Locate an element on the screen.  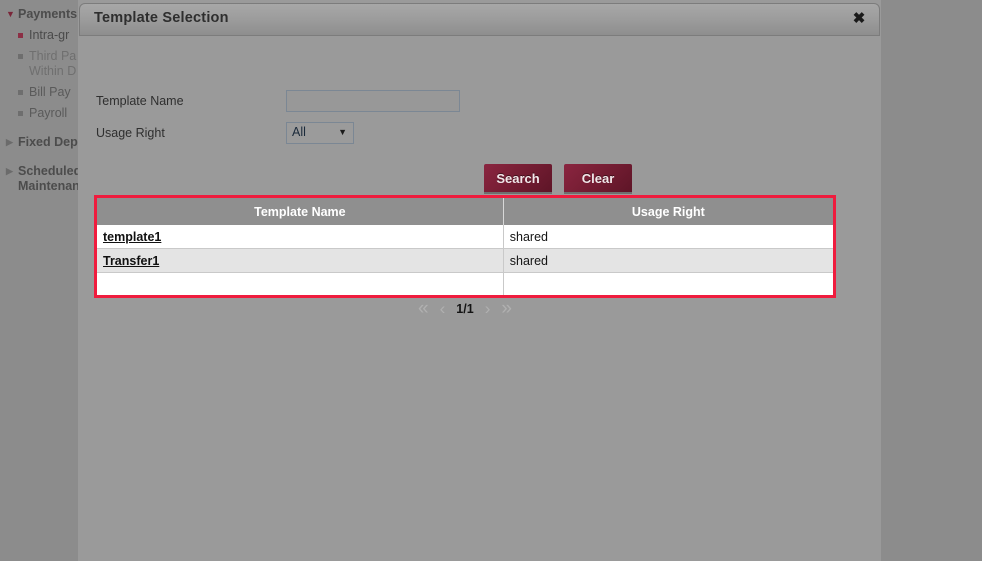
table-row: Transfer1 shared is located at coordinates (465, 260).